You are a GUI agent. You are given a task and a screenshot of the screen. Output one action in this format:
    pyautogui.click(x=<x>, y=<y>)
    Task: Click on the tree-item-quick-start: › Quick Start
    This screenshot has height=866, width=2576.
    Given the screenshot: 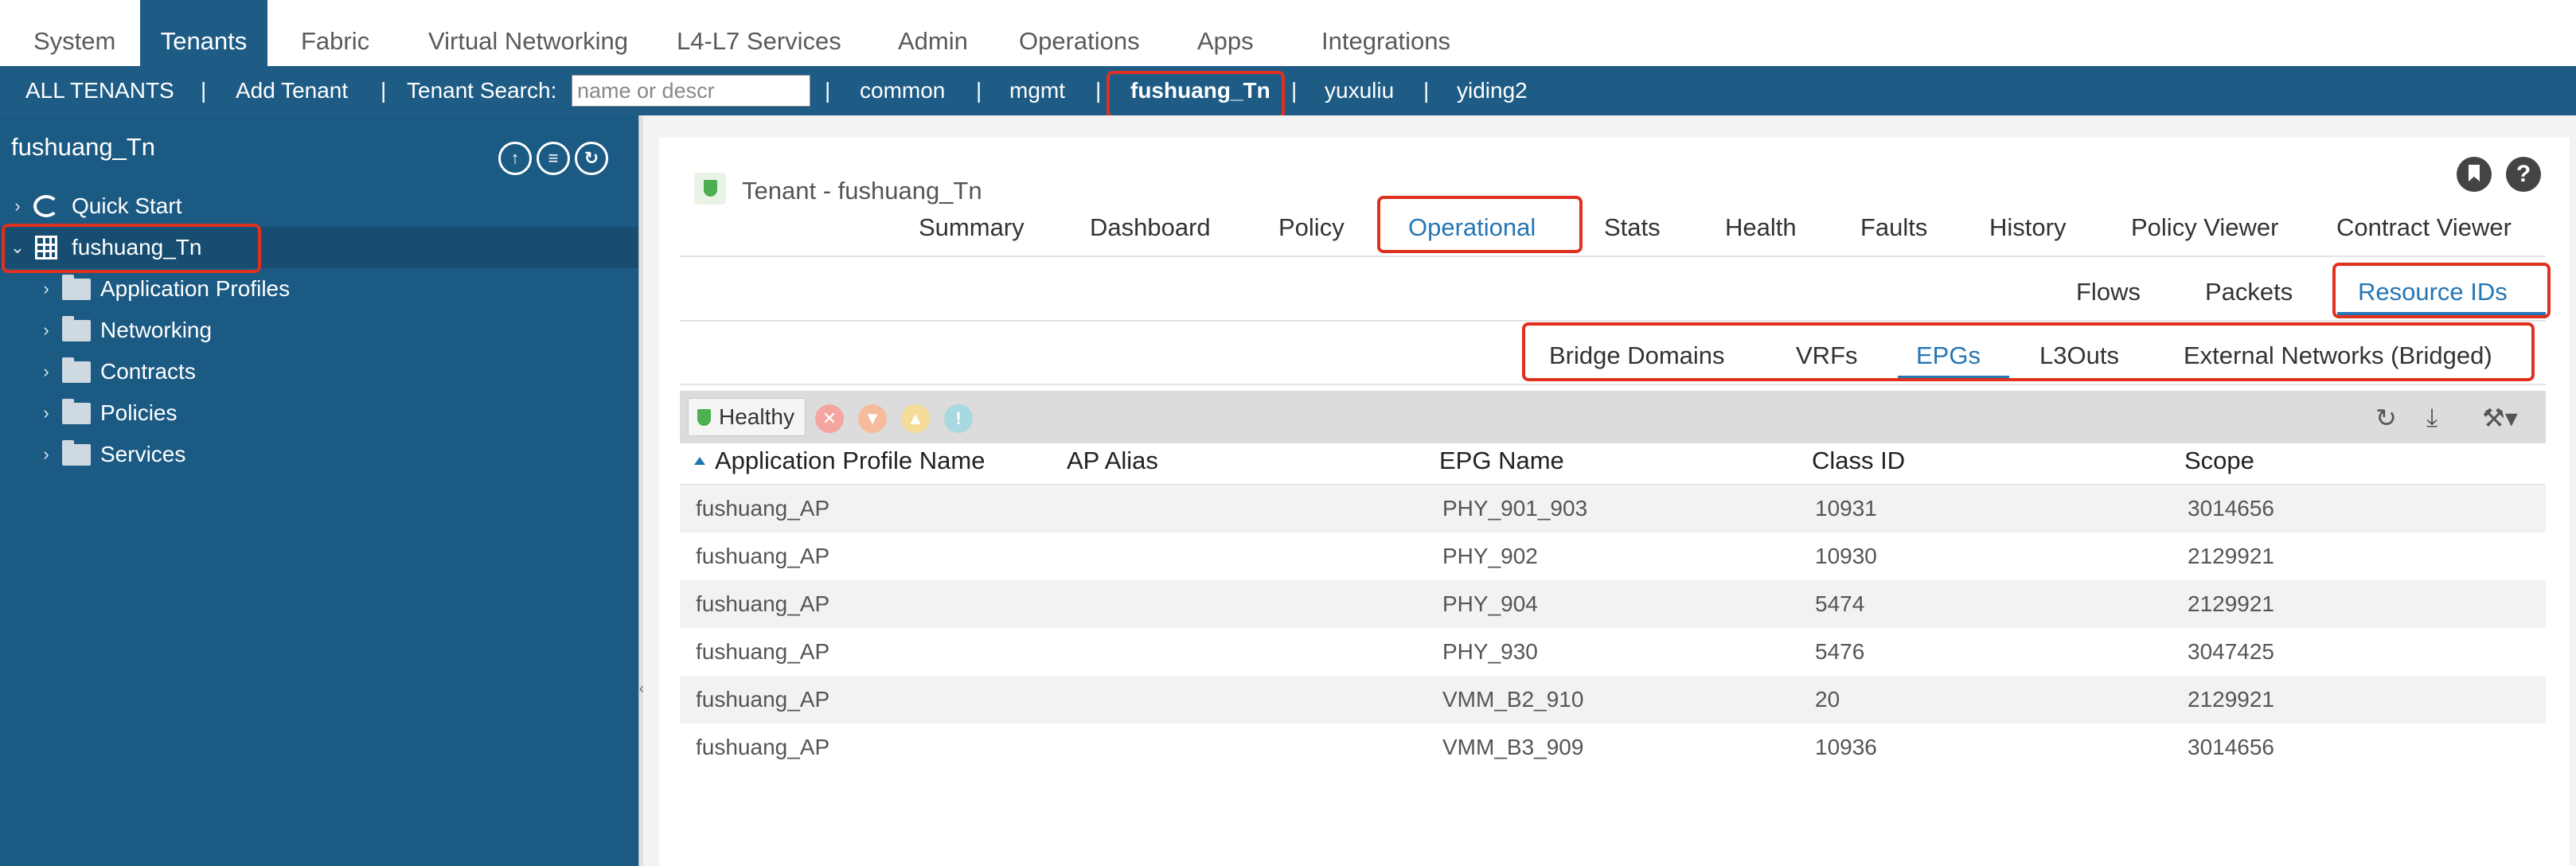 What is the action you would take?
    pyautogui.click(x=319, y=206)
    